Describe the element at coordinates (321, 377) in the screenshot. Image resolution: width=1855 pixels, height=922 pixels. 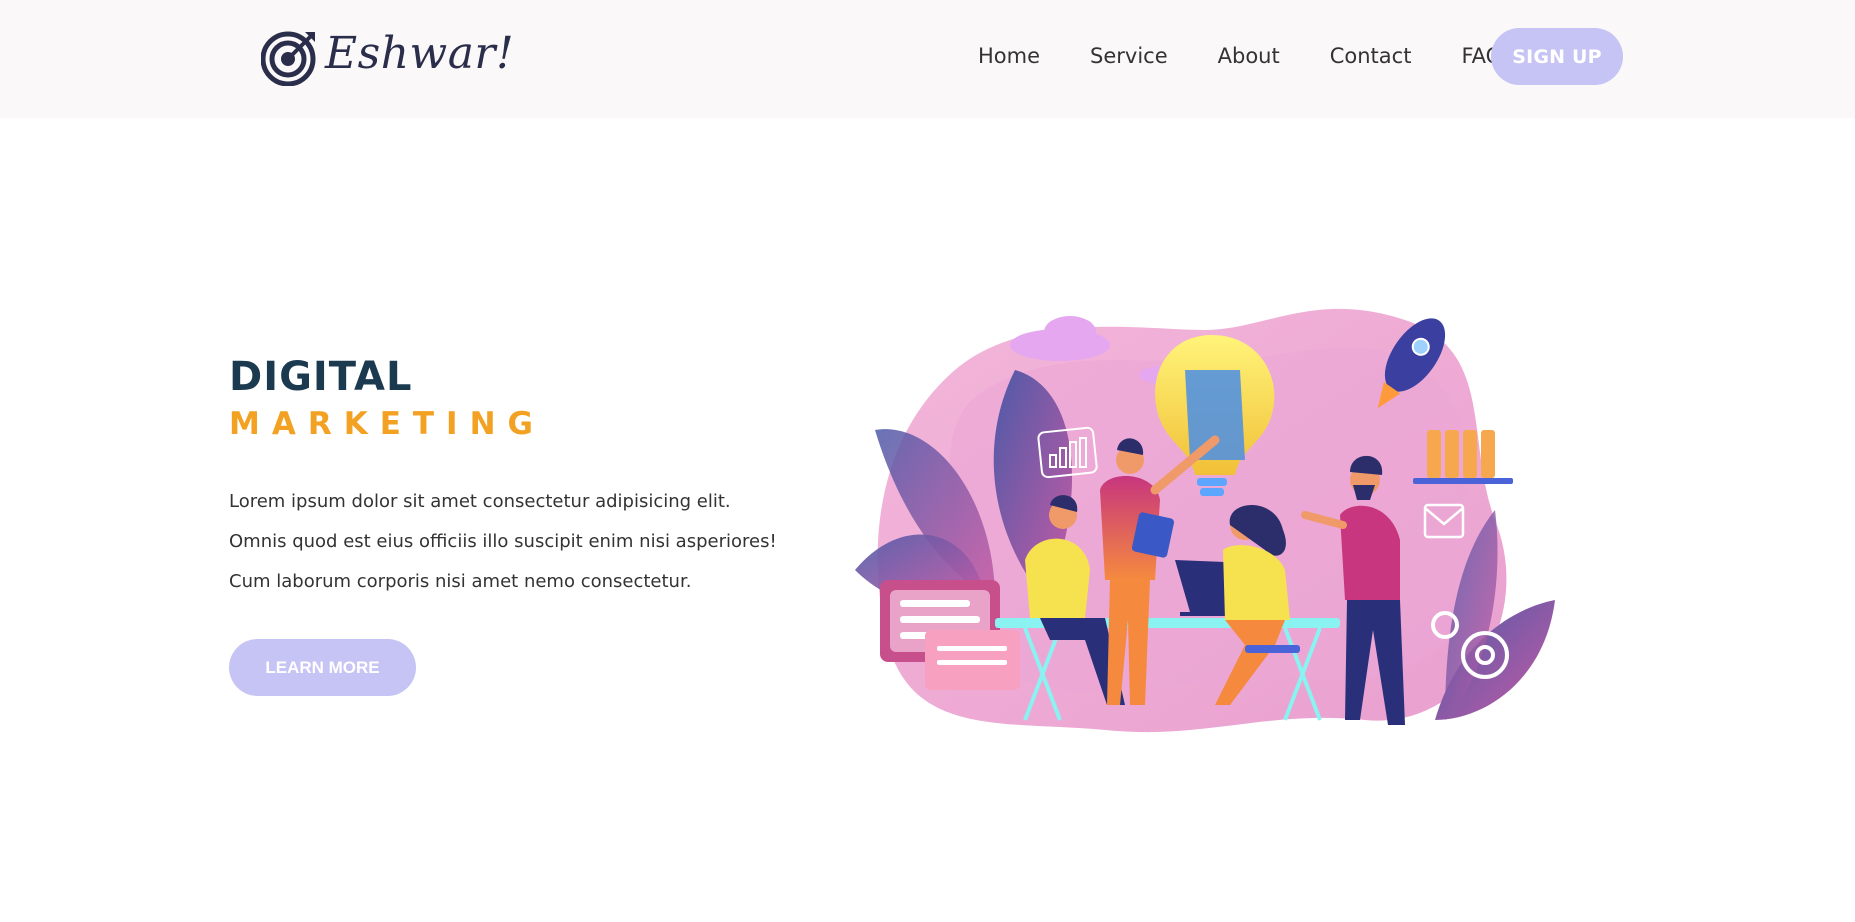
I see `hero-title: DIGITAL` at that location.